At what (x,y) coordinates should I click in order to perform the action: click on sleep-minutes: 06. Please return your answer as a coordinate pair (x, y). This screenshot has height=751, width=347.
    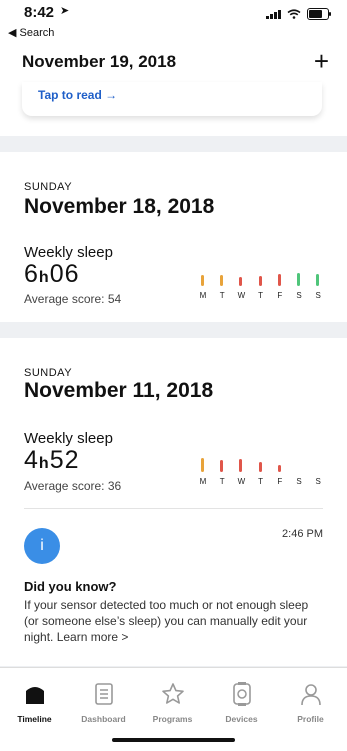
    Looking at the image, I should click on (64, 274).